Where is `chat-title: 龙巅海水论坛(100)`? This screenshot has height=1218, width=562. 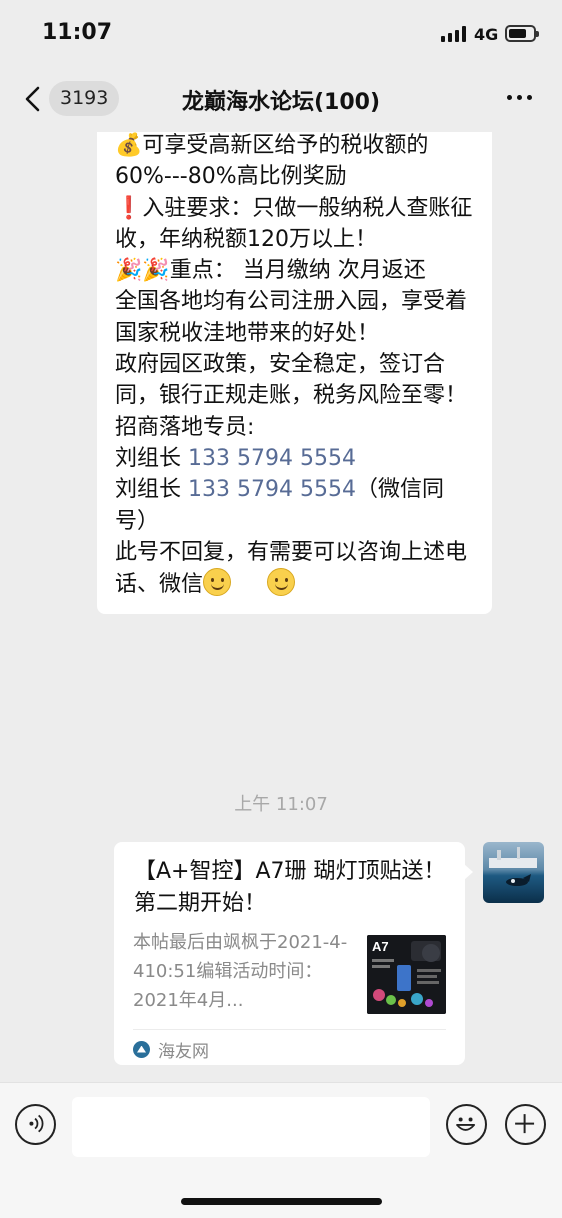 chat-title: 龙巅海水论坛(100) is located at coordinates (281, 102).